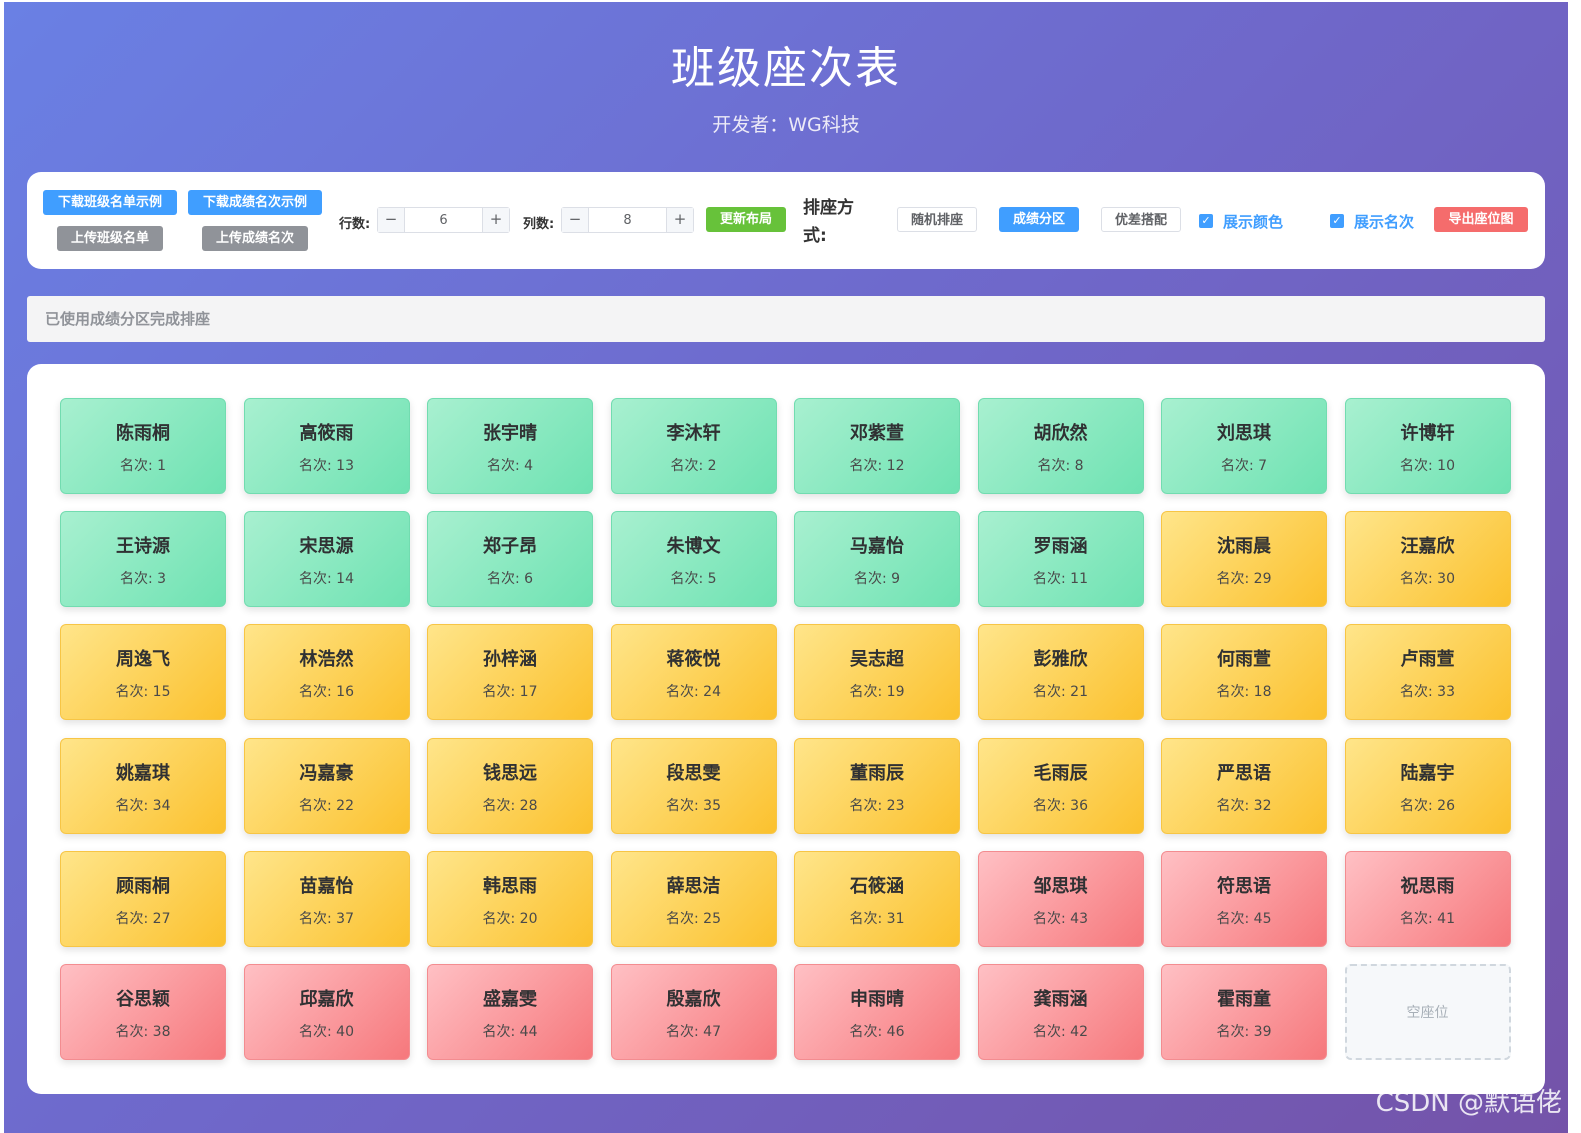 The height and width of the screenshot is (1133, 1581). Describe the element at coordinates (693, 773) in the screenshot. I see `student-name: 段思雯` at that location.